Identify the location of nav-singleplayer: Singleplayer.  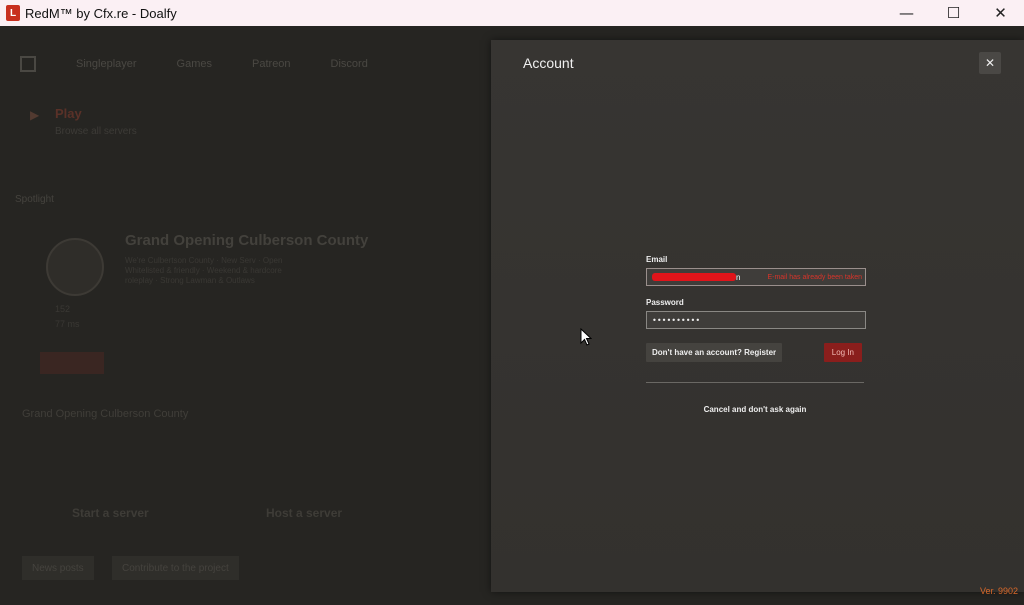
(106, 64).